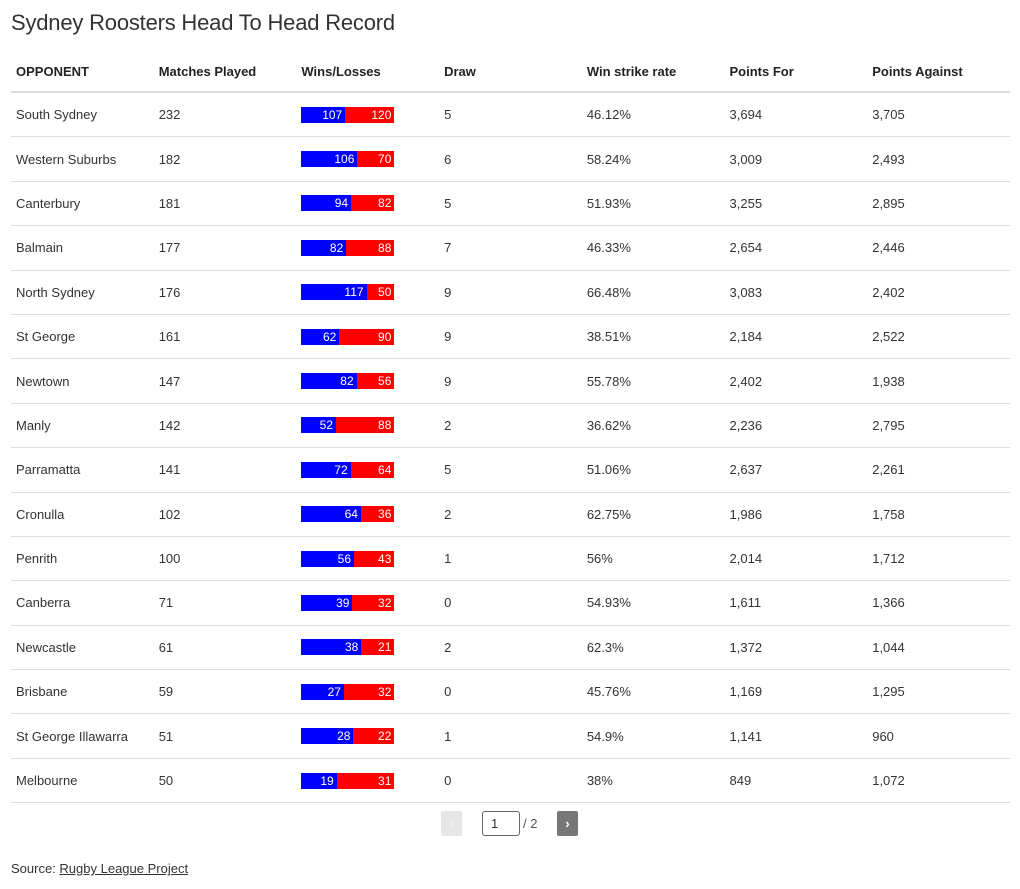 The image size is (1020, 889). What do you see at coordinates (225, 514) in the screenshot?
I see `matches-played-cell: 102` at bounding box center [225, 514].